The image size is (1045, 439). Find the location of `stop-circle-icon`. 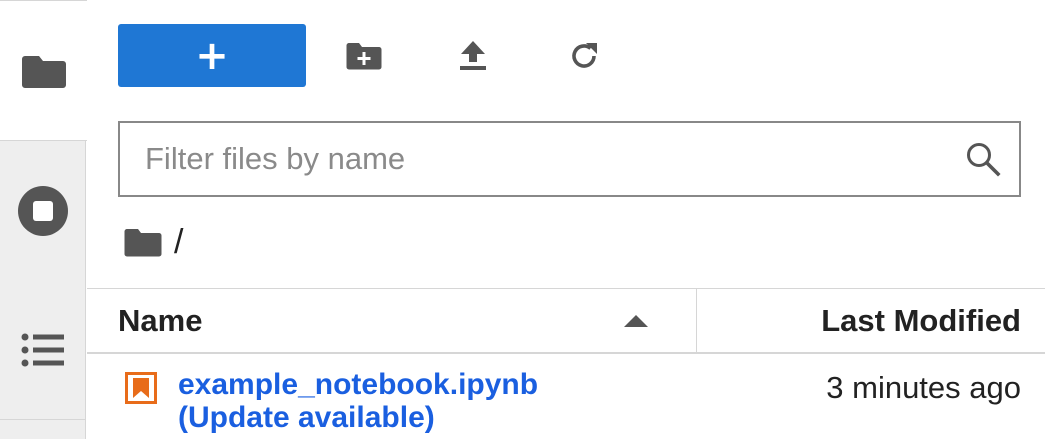

stop-circle-icon is located at coordinates (43, 211).